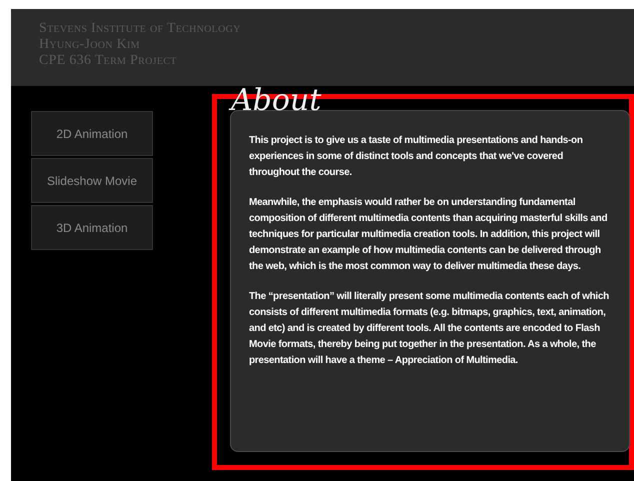 Image resolution: width=634 pixels, height=481 pixels. Describe the element at coordinates (92, 180) in the screenshot. I see `menu-button: Slideshow Movie` at that location.